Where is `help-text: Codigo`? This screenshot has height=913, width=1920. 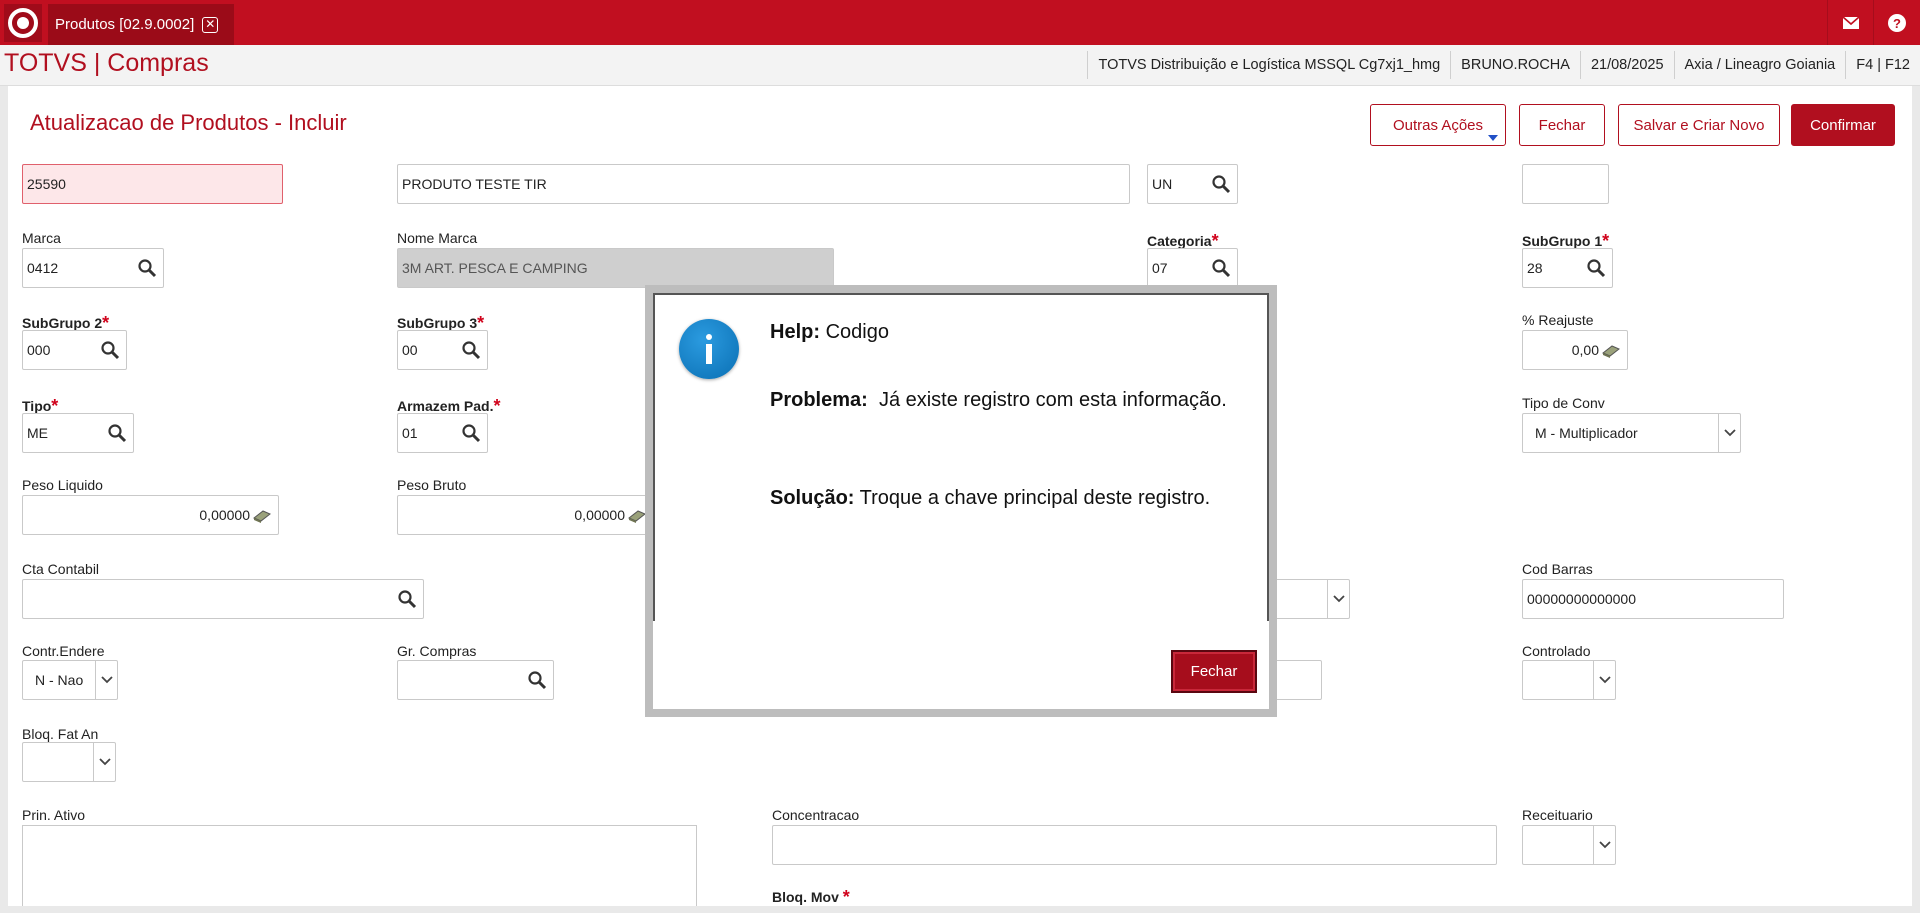
help-text: Codigo is located at coordinates (857, 332).